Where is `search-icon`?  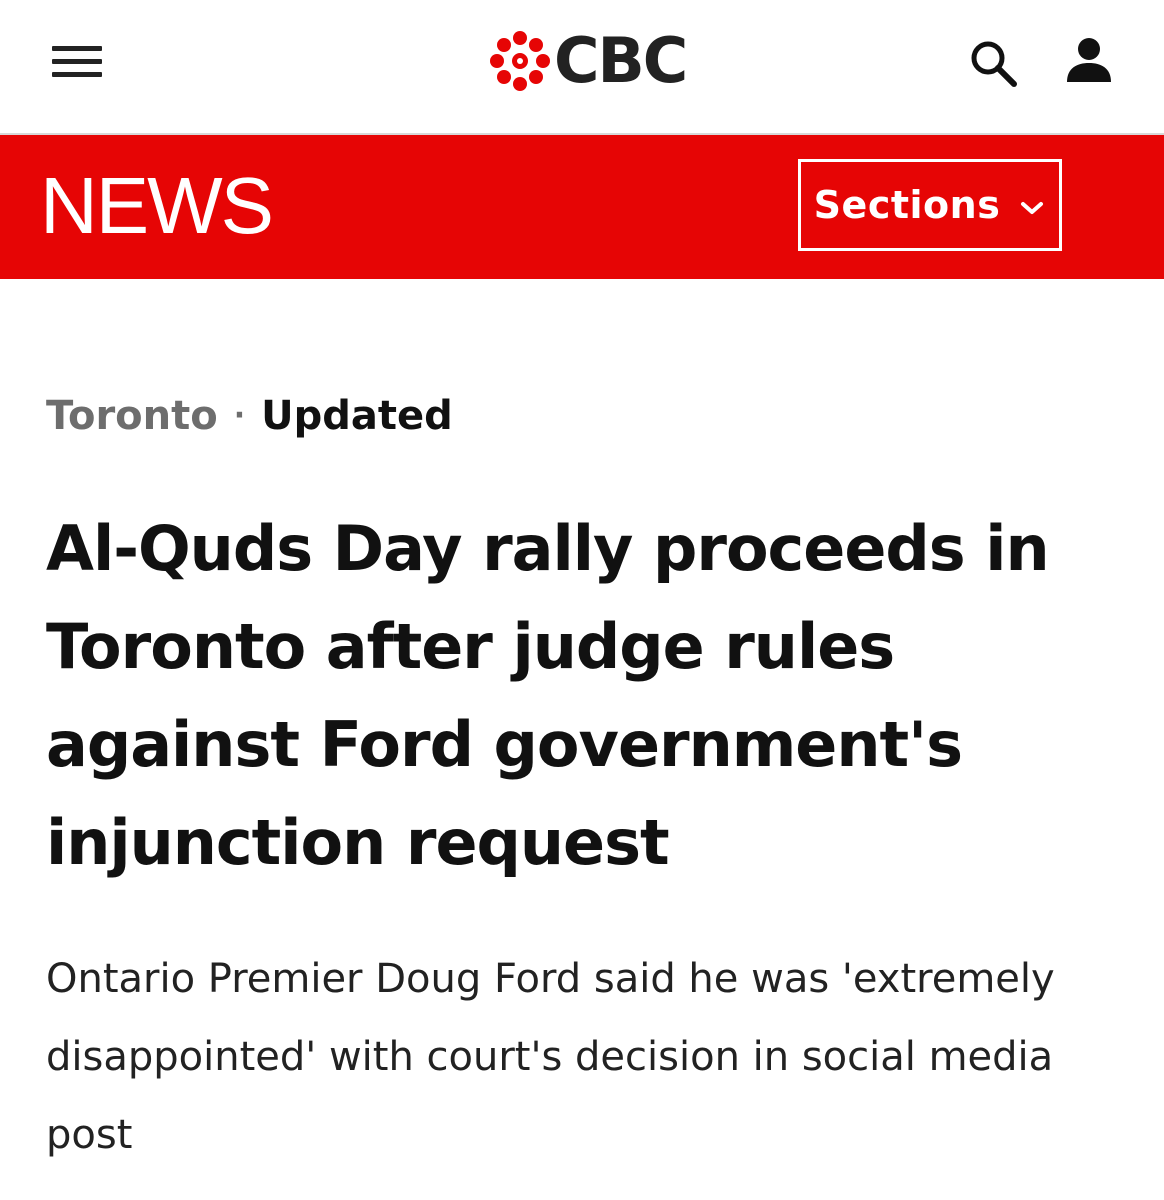 search-icon is located at coordinates (994, 64).